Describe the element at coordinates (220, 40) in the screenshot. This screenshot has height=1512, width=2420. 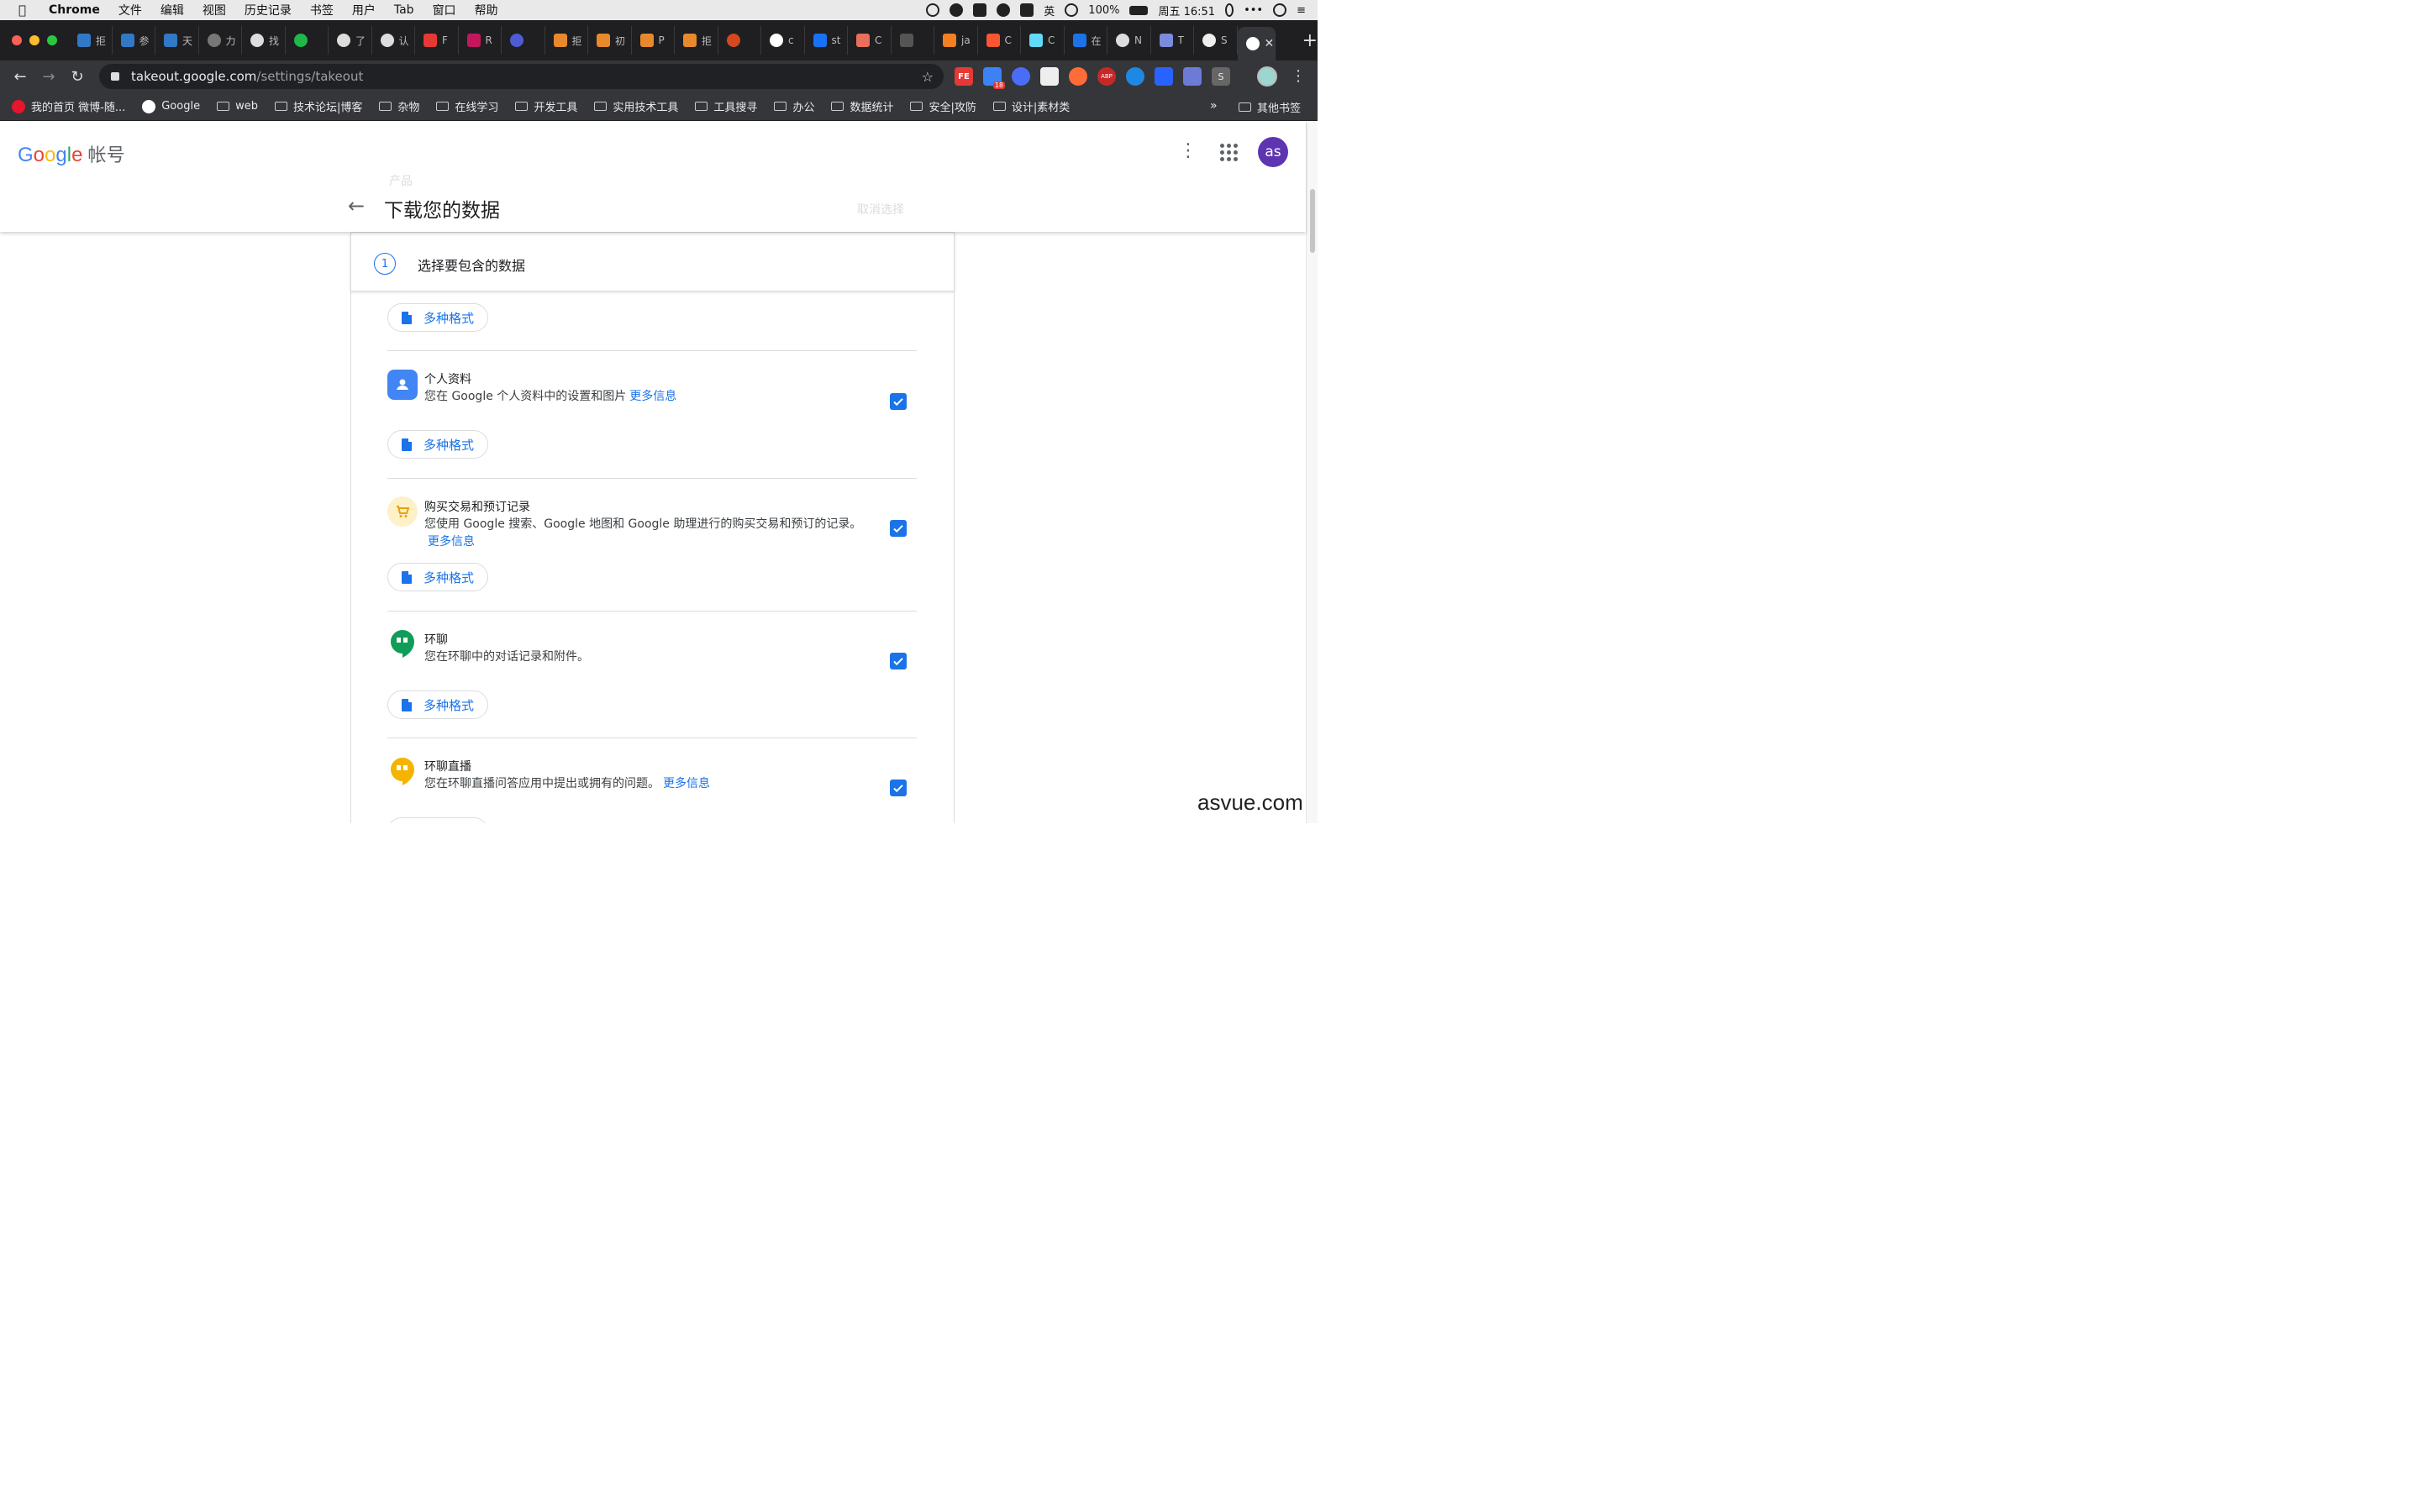
I see `tab-3: 力` at that location.